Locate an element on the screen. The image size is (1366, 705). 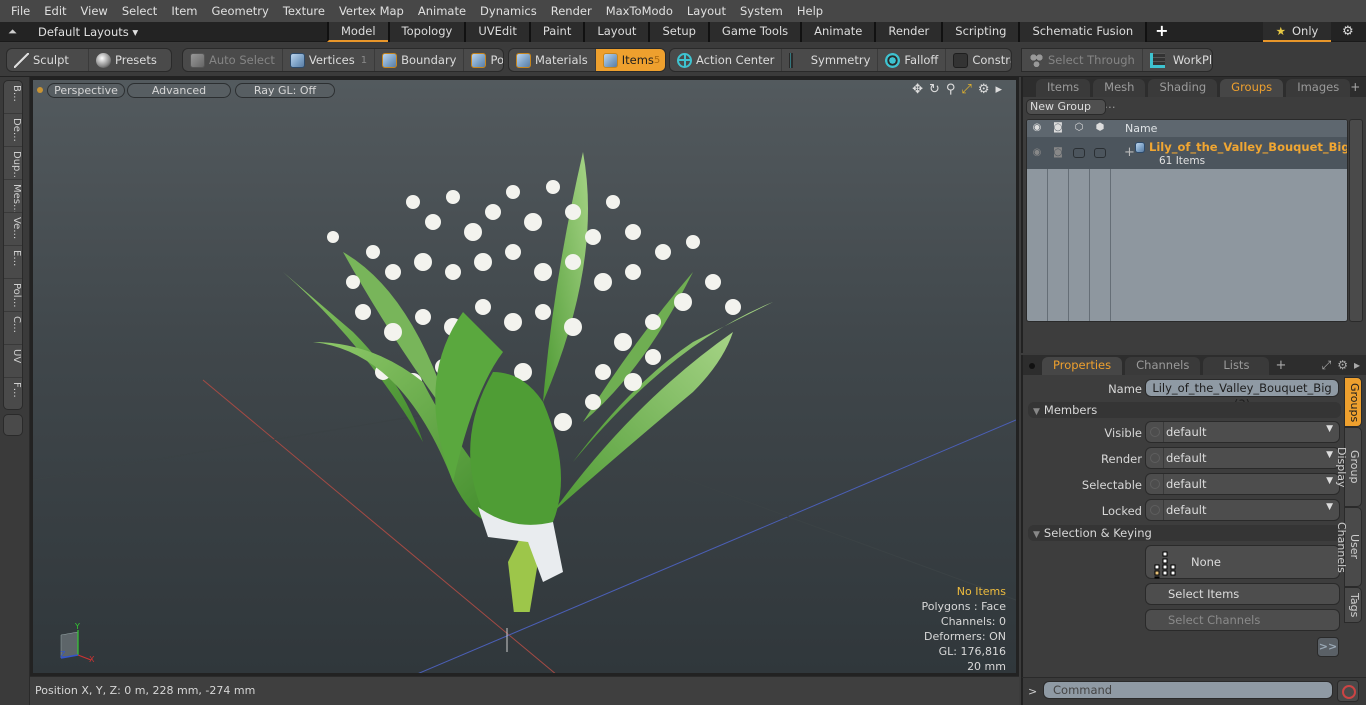
menu-texture: Texture is located at coordinates (304, 11).